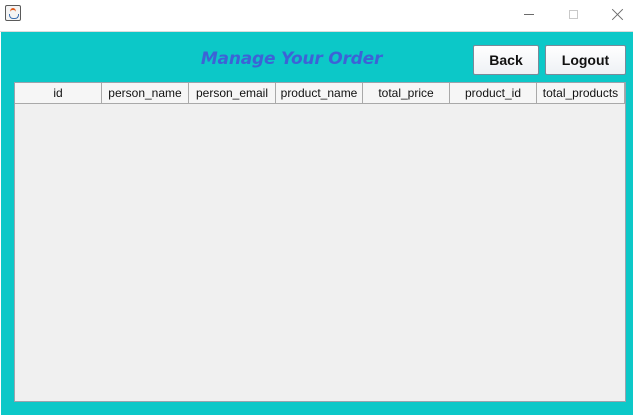 This screenshot has width=633, height=415. I want to click on column-header-person-email: person_email, so click(232, 93).